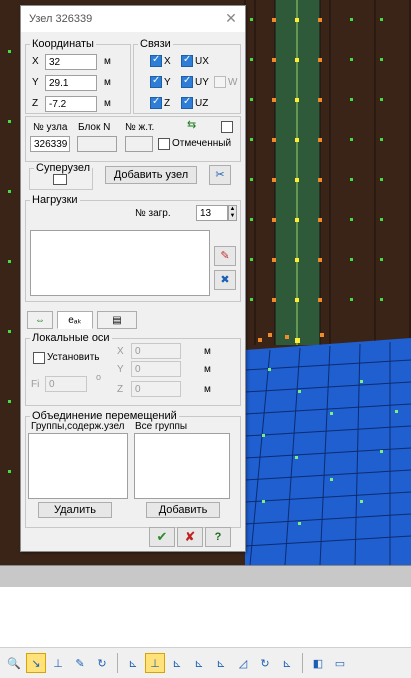  I want to click on link-w-label: W, so click(233, 82).